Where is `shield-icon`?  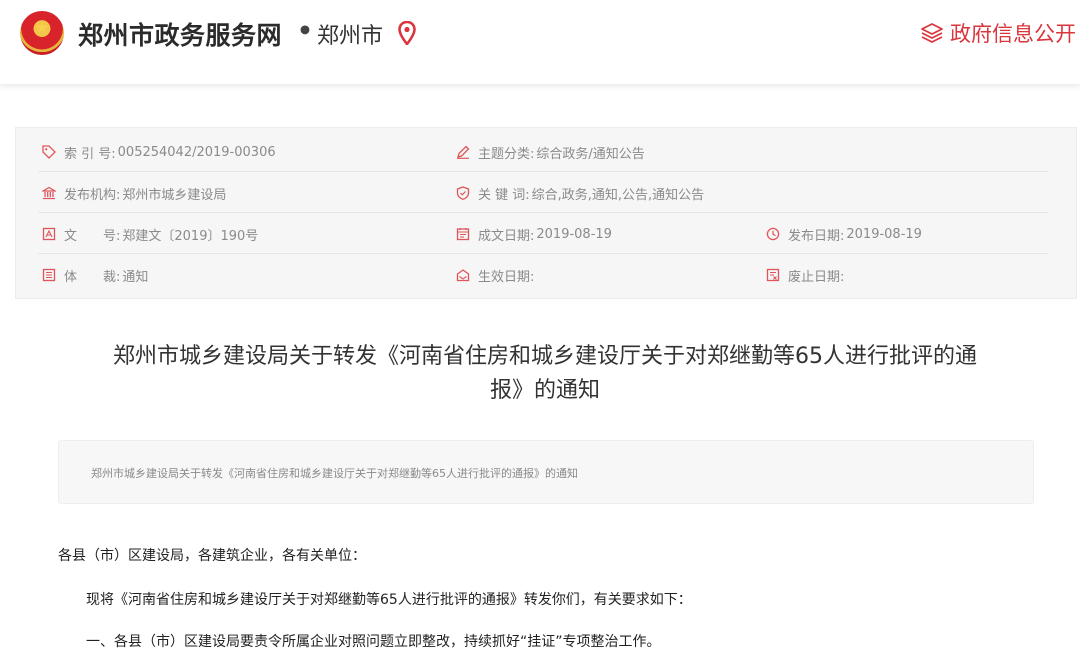
shield-icon is located at coordinates (463, 193).